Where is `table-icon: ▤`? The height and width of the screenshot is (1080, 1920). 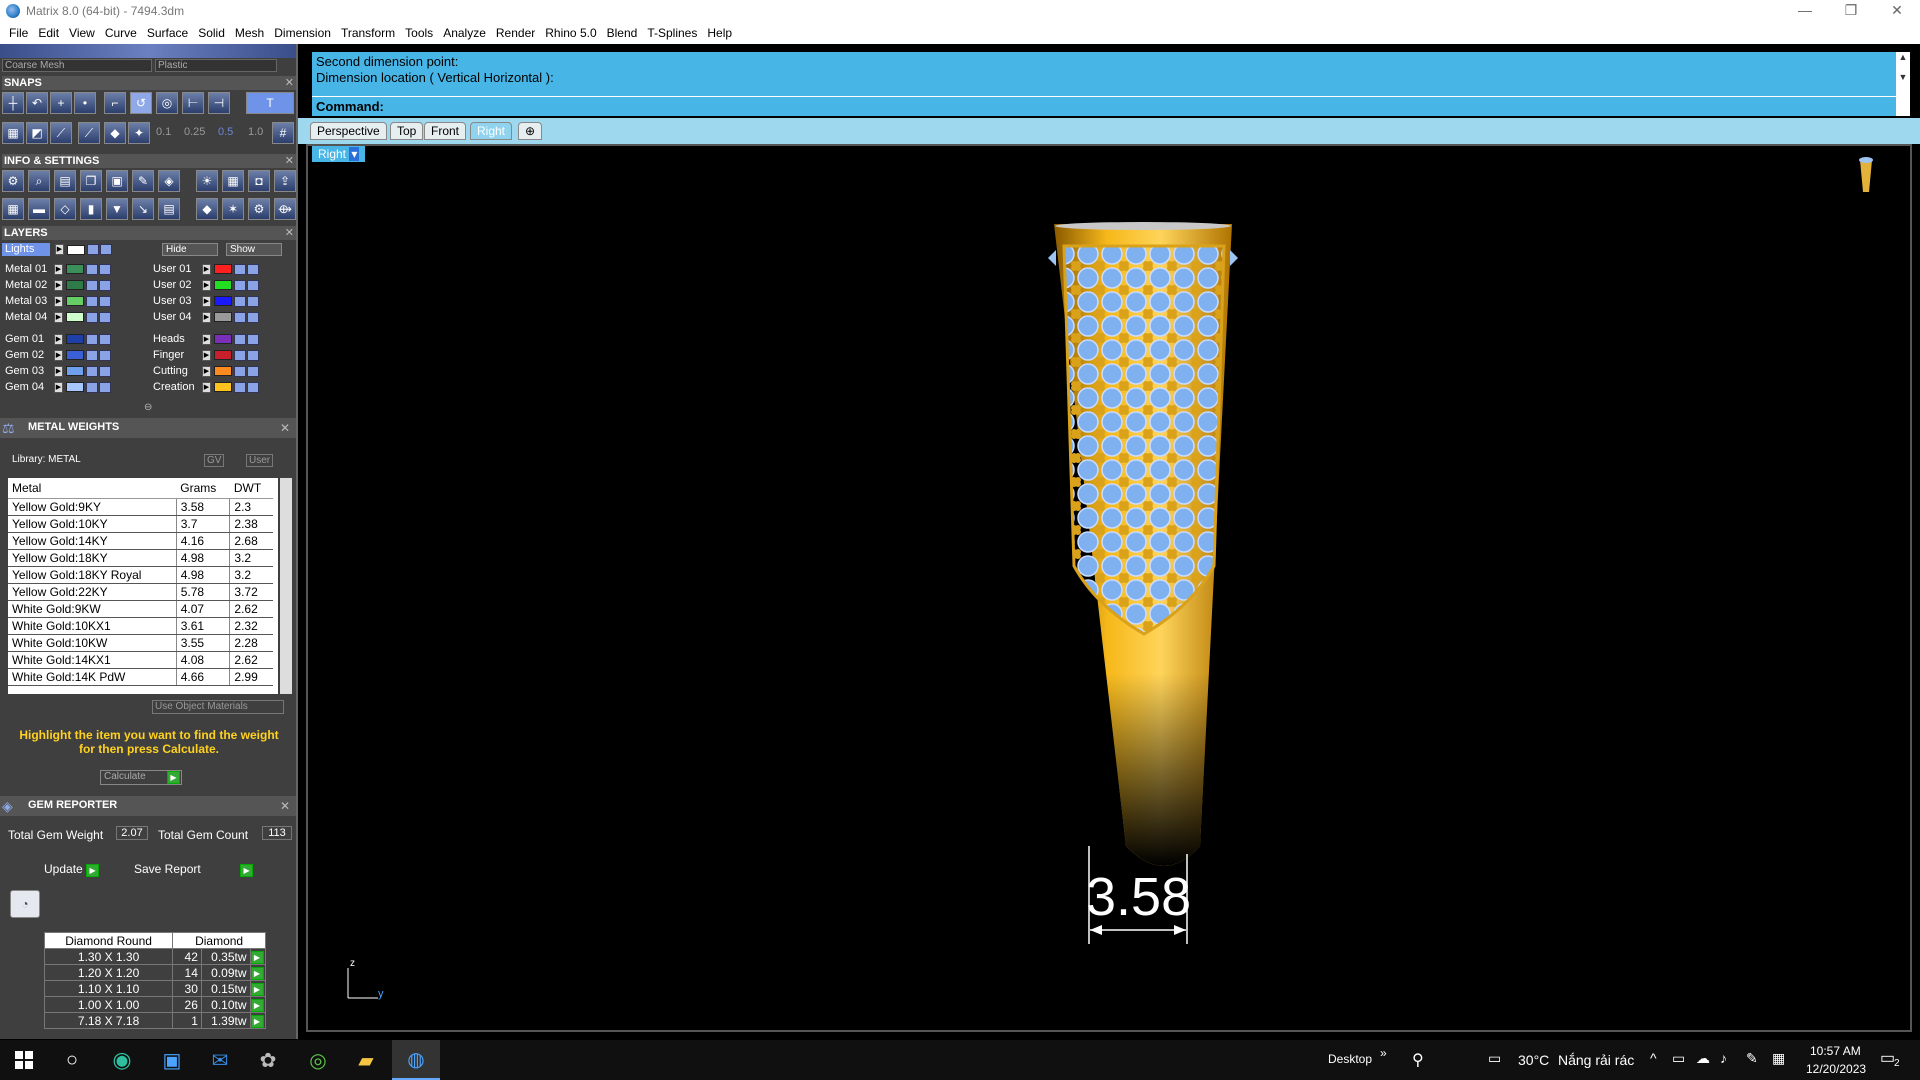 table-icon: ▤ is located at coordinates (169, 209).